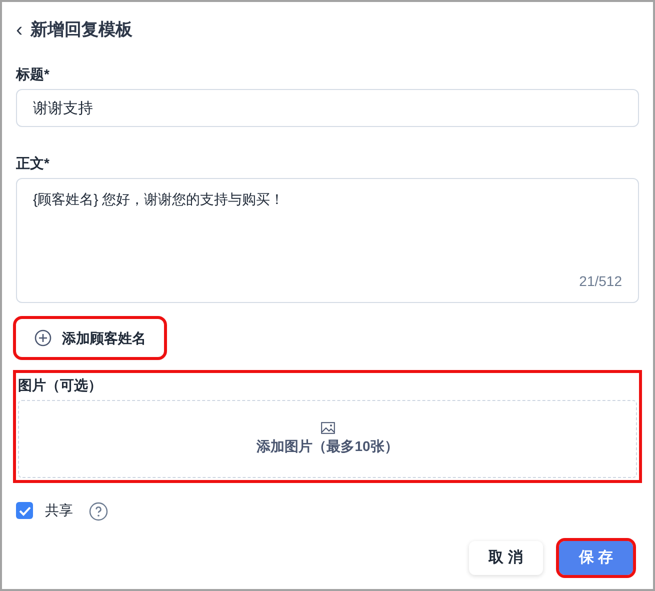  Describe the element at coordinates (595, 558) in the screenshot. I see `save-button: 保 存` at that location.